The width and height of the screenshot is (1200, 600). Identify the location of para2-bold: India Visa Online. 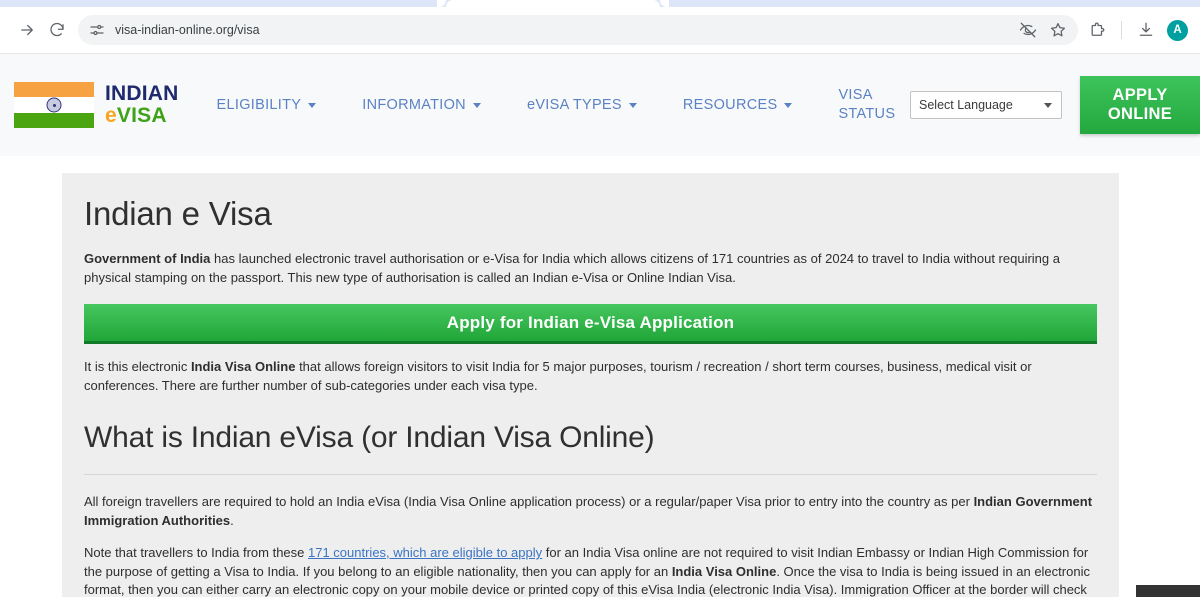
(243, 366).